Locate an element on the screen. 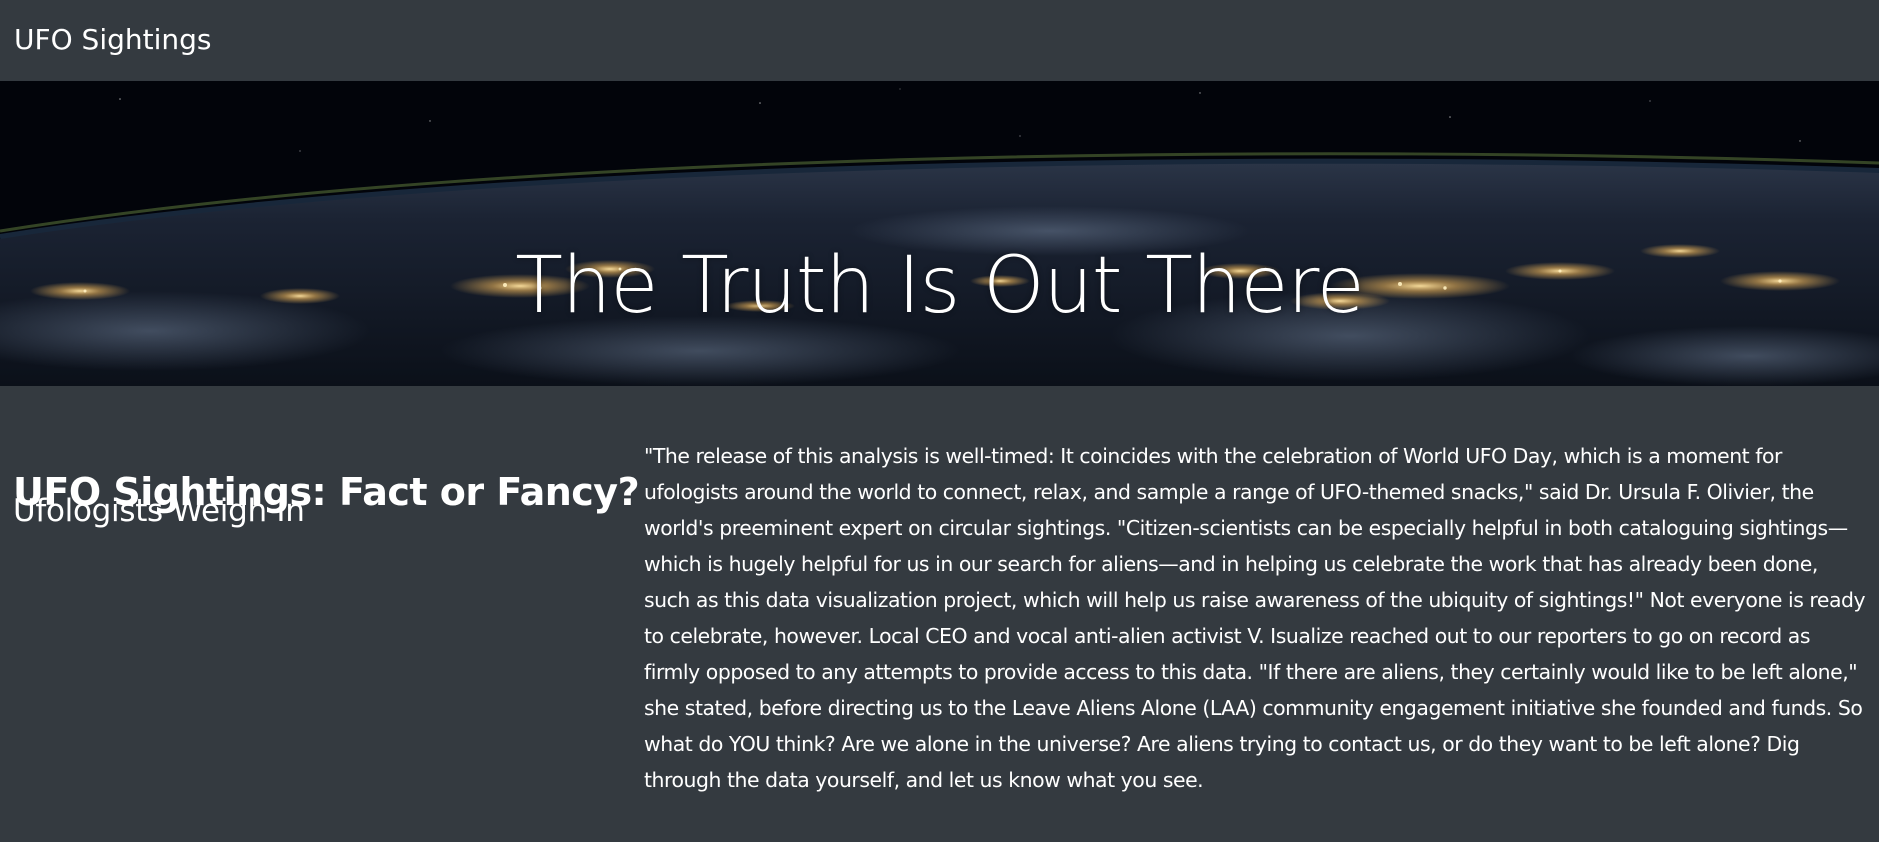 Image resolution: width=1879 pixels, height=842 pixels. article-subtitle: Ufologists Weigh In is located at coordinates (159, 511).